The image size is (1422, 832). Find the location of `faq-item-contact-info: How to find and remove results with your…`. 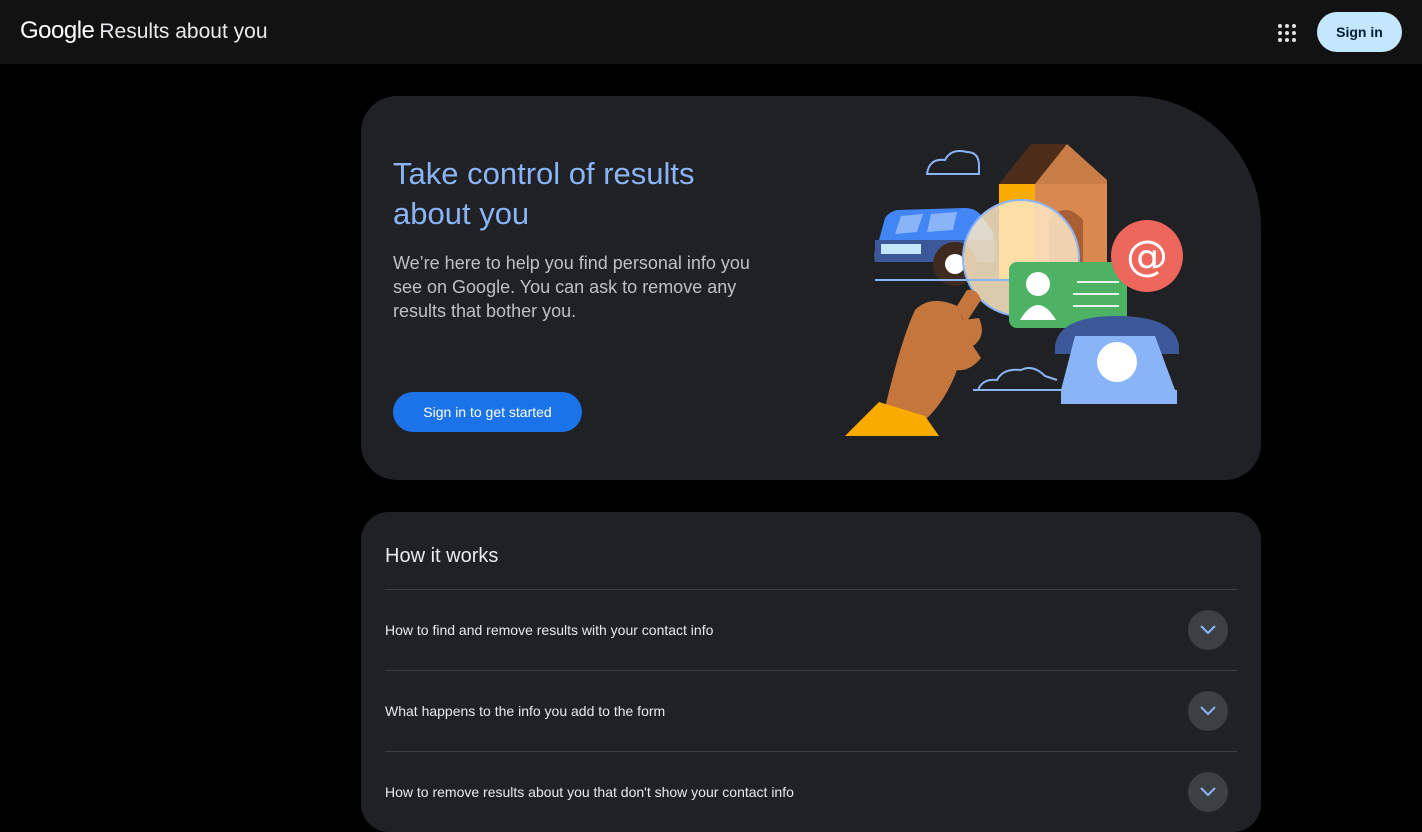

faq-item-contact-info: How to find and remove results with your… is located at coordinates (811, 629).